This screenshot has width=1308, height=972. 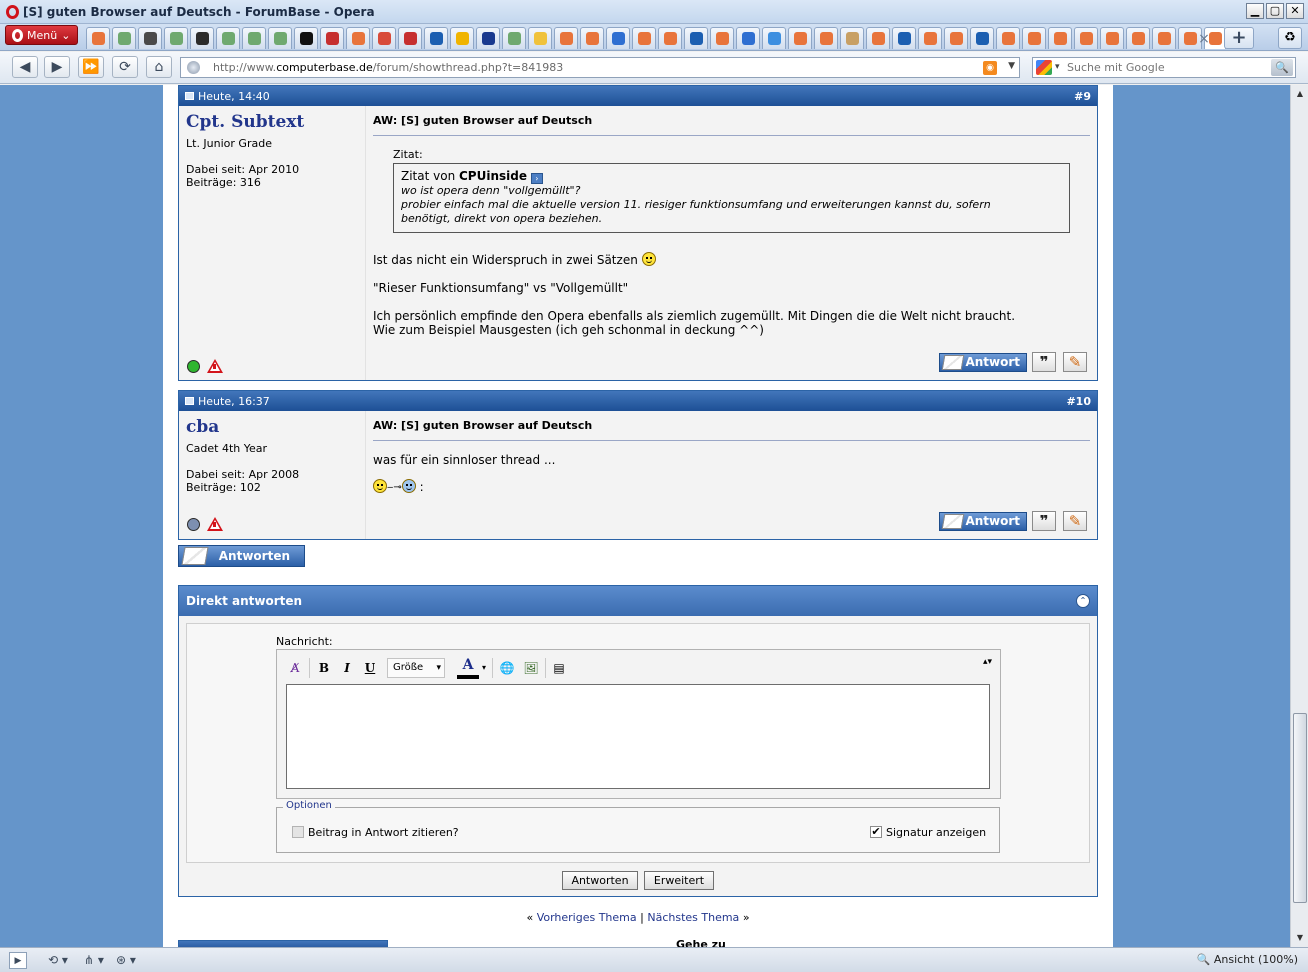 What do you see at coordinates (507, 668) in the screenshot?
I see `insert-link-icon: 🌐` at bounding box center [507, 668].